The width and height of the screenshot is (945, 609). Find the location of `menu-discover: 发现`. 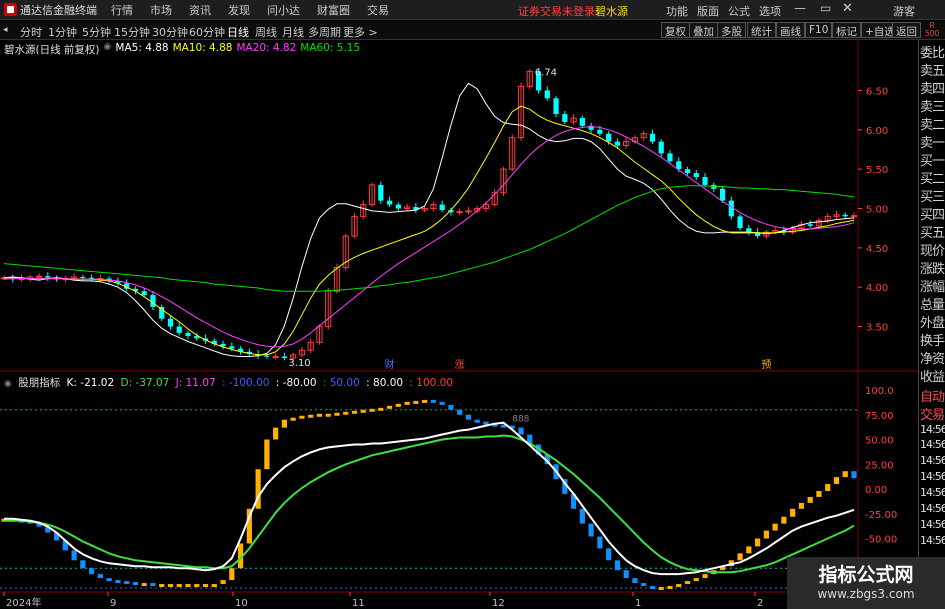

menu-discover: 发现 is located at coordinates (239, 10).